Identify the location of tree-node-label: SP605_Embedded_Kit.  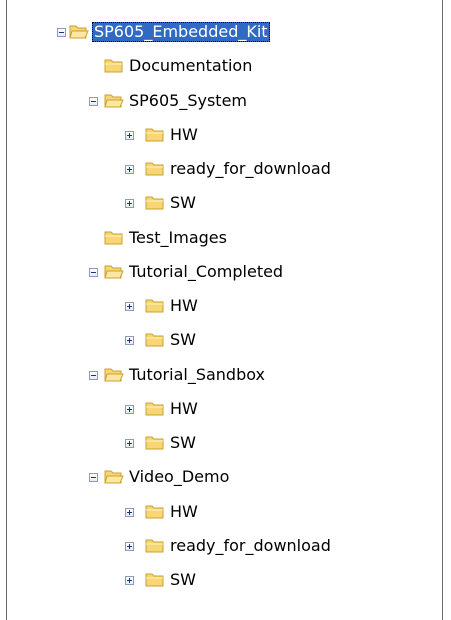
(181, 32).